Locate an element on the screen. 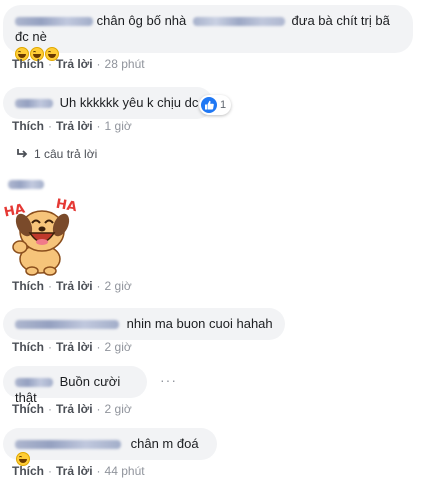  comment-actions: Thích · Trả lời · 28 phút is located at coordinates (78, 64).